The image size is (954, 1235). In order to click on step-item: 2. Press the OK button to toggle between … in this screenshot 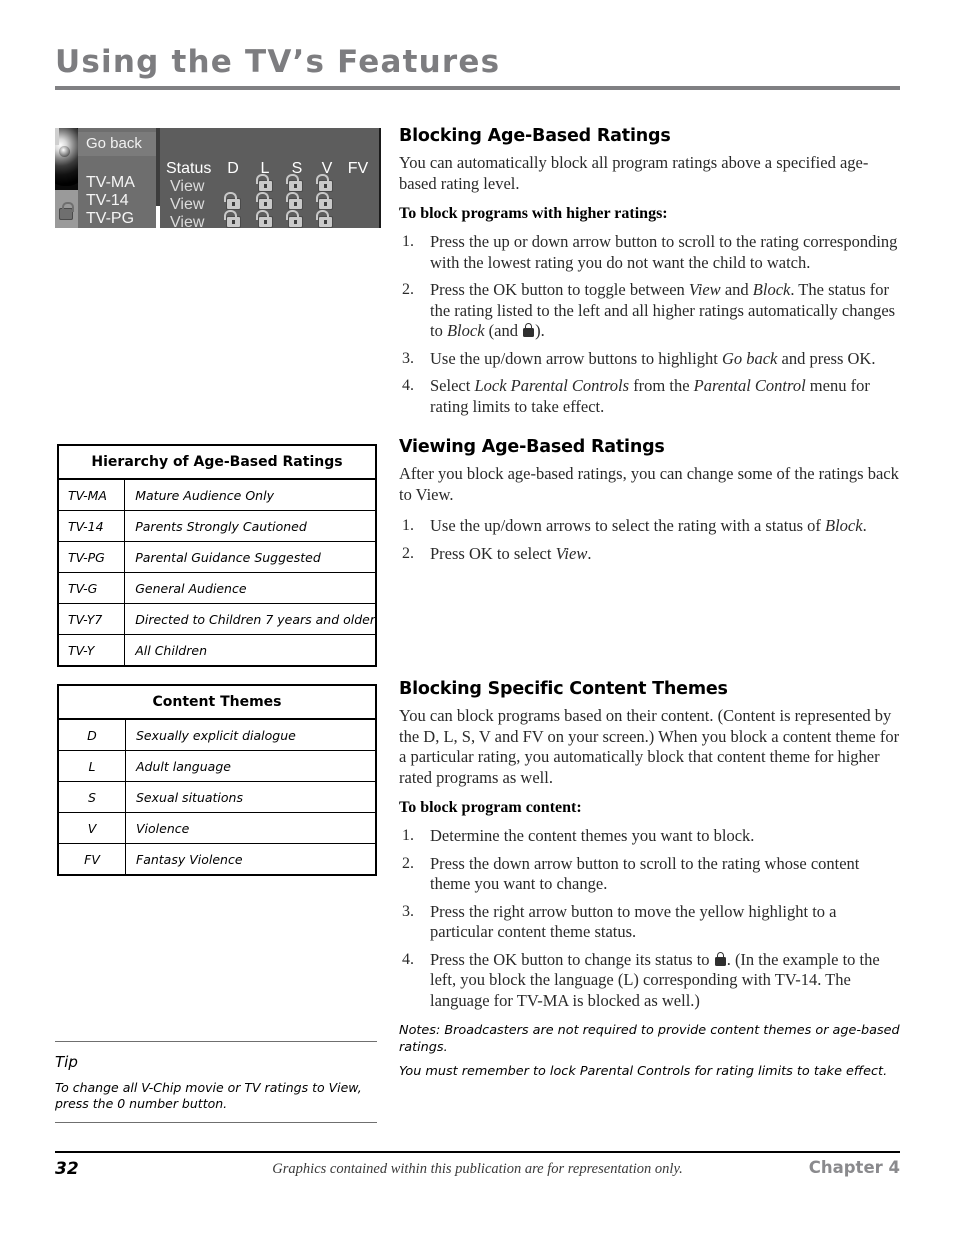, I will do `click(649, 311)`.